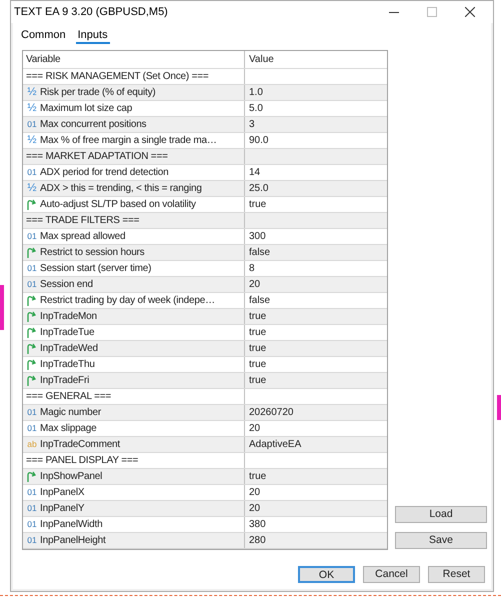 Image resolution: width=501 pixels, height=600 pixels. I want to click on table-cell-text: Max spread allowed, so click(83, 237).